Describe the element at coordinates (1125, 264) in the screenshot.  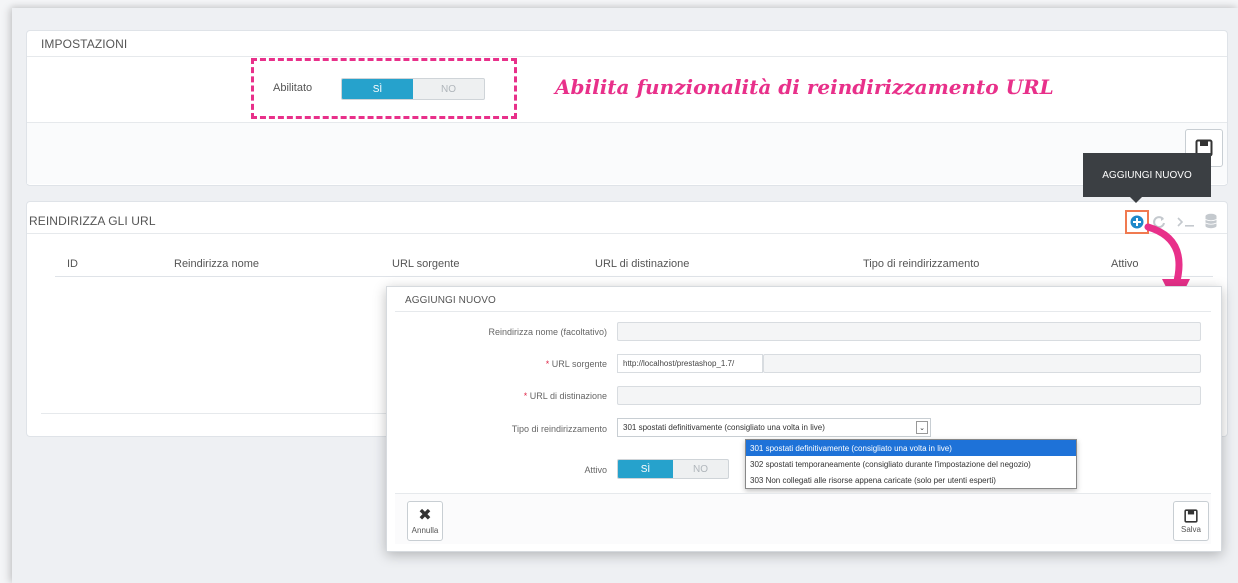
I see `col-active: Attivo` at that location.